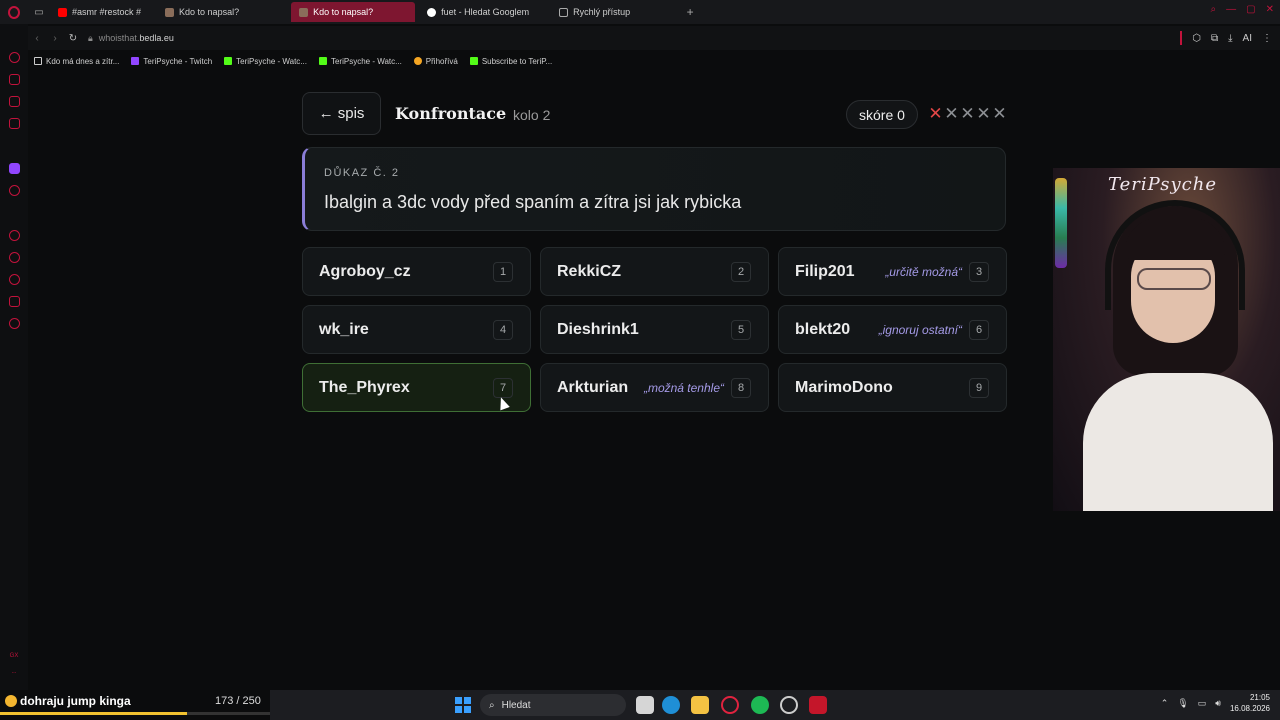 The height and width of the screenshot is (720, 1280). I want to click on suspect-number: 4, so click(503, 329).